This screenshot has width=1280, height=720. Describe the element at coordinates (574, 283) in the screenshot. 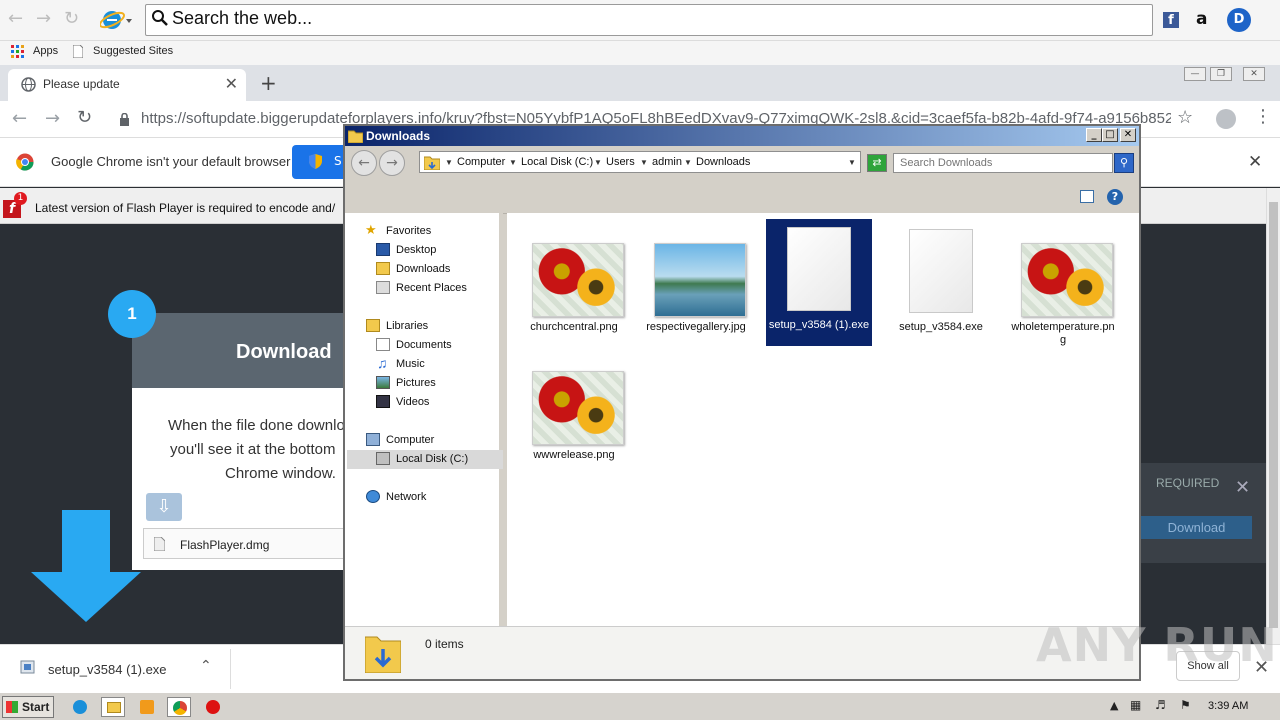

I see `file-item: churchcentral.png` at that location.